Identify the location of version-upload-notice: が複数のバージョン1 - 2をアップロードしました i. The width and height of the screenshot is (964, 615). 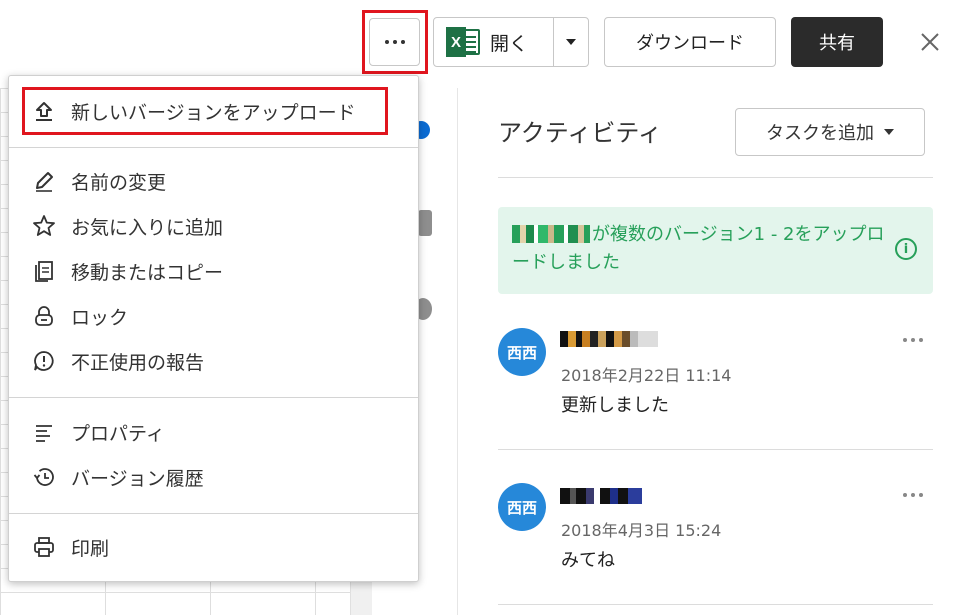
(715, 250).